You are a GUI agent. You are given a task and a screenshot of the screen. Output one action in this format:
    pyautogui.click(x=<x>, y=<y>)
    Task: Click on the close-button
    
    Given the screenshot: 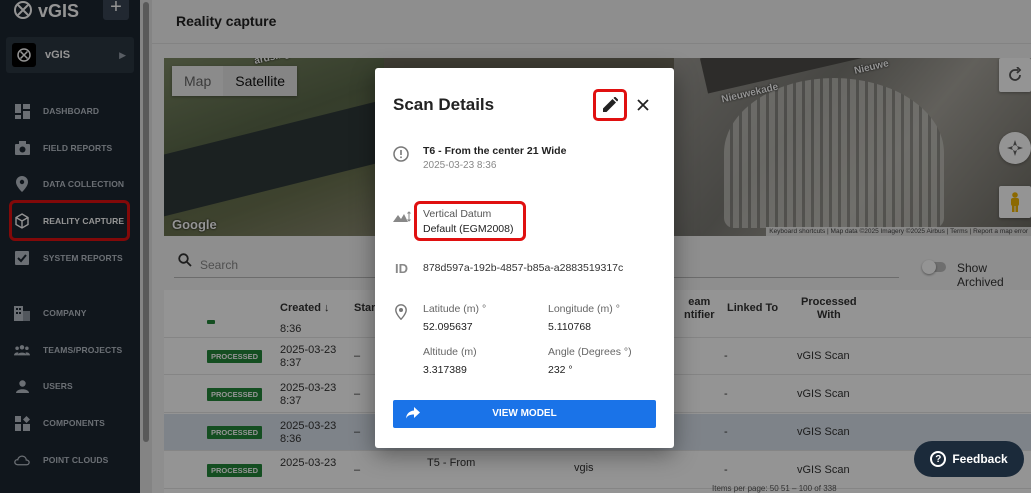 What is the action you would take?
    pyautogui.click(x=643, y=105)
    